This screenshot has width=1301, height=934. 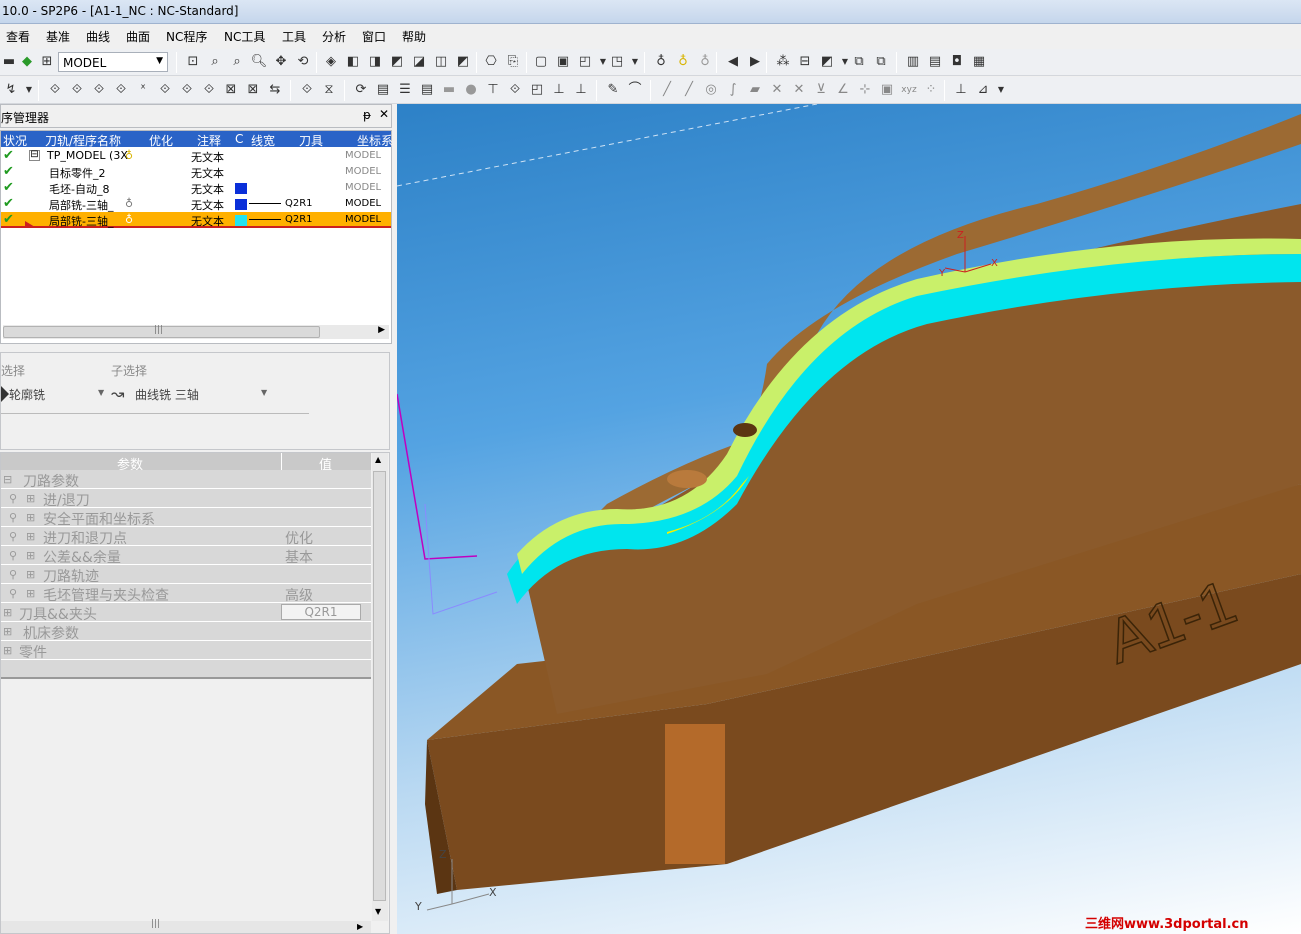 What do you see at coordinates (881, 62) in the screenshot?
I see `paste-icon: ⧉` at bounding box center [881, 62].